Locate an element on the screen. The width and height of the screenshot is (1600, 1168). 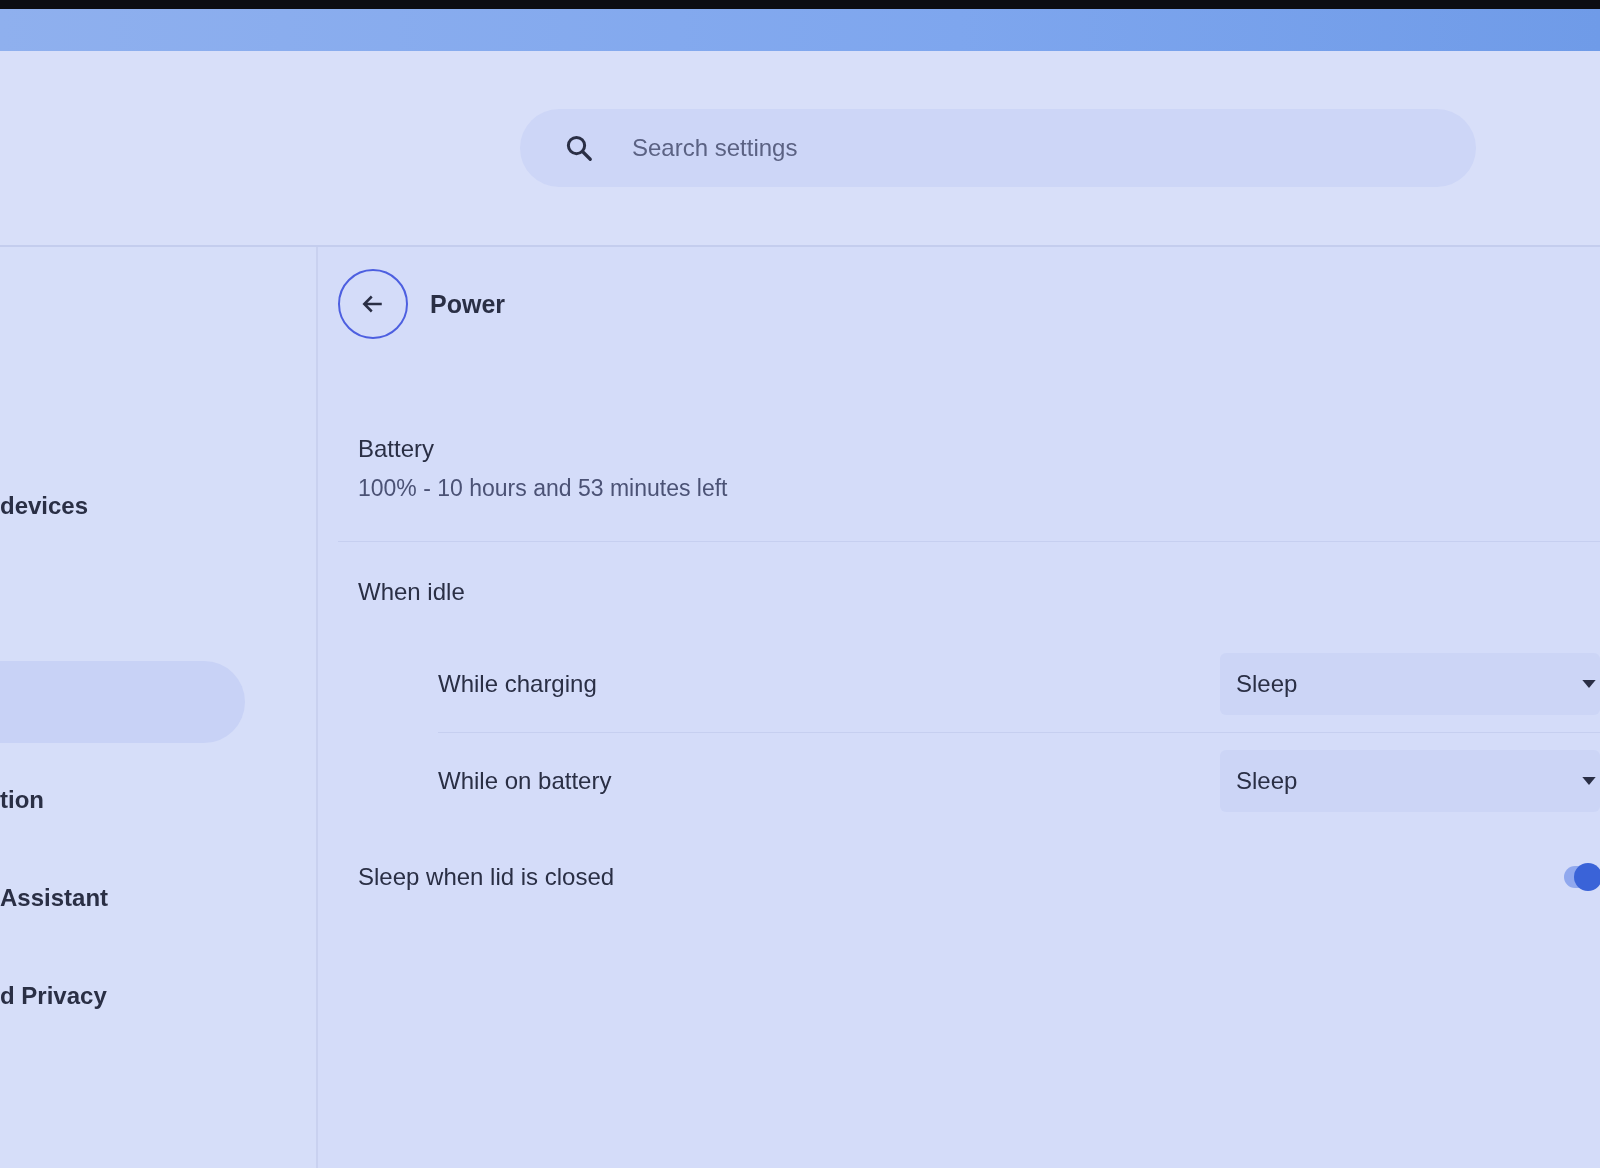
sidebar-item: d Privacy is located at coordinates (122, 996).